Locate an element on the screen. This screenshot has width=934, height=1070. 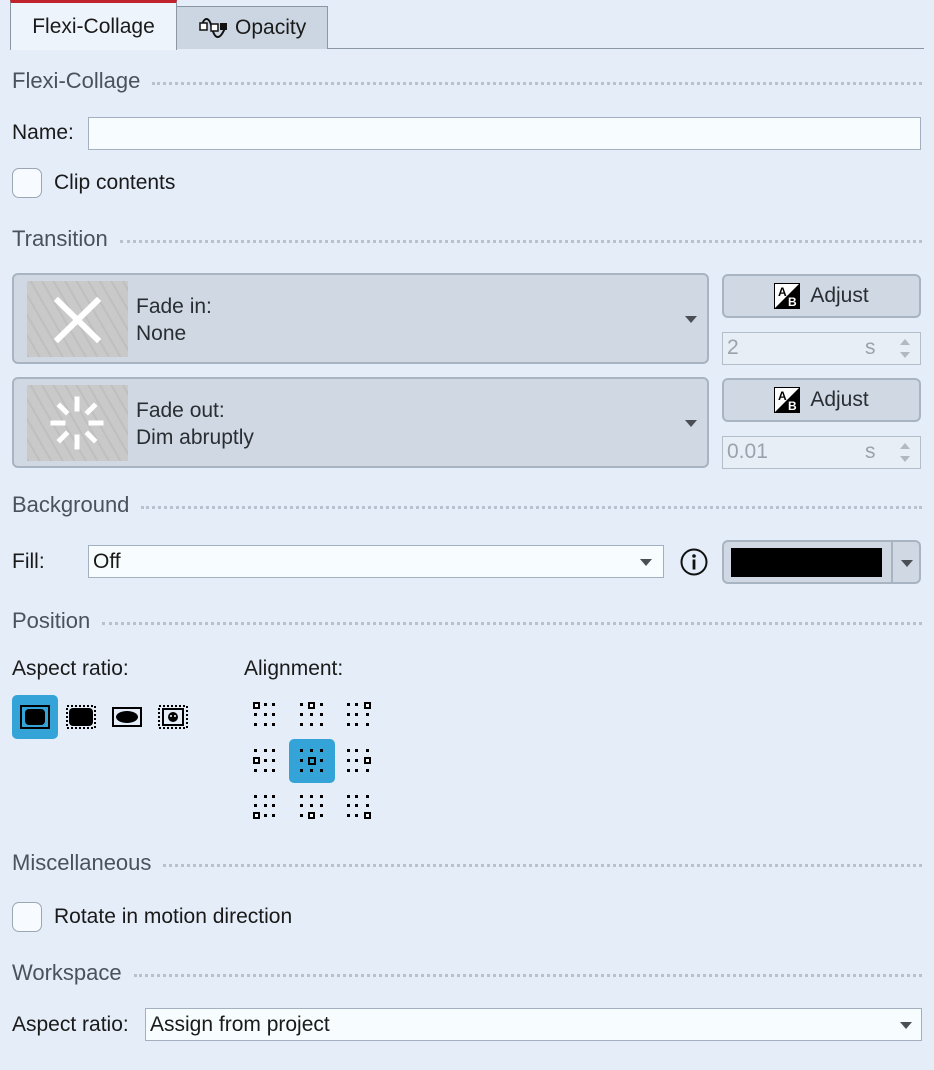
fade-in-adjust-button: A B Adjust is located at coordinates (821, 296).